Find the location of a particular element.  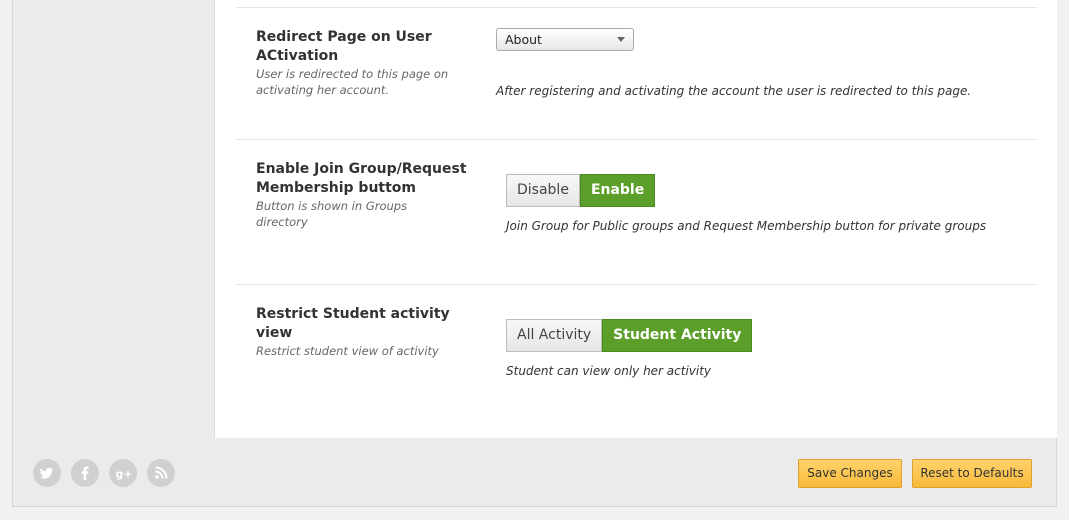

restrict-activity-toggle: All Activity Student Activity is located at coordinates (629, 335).